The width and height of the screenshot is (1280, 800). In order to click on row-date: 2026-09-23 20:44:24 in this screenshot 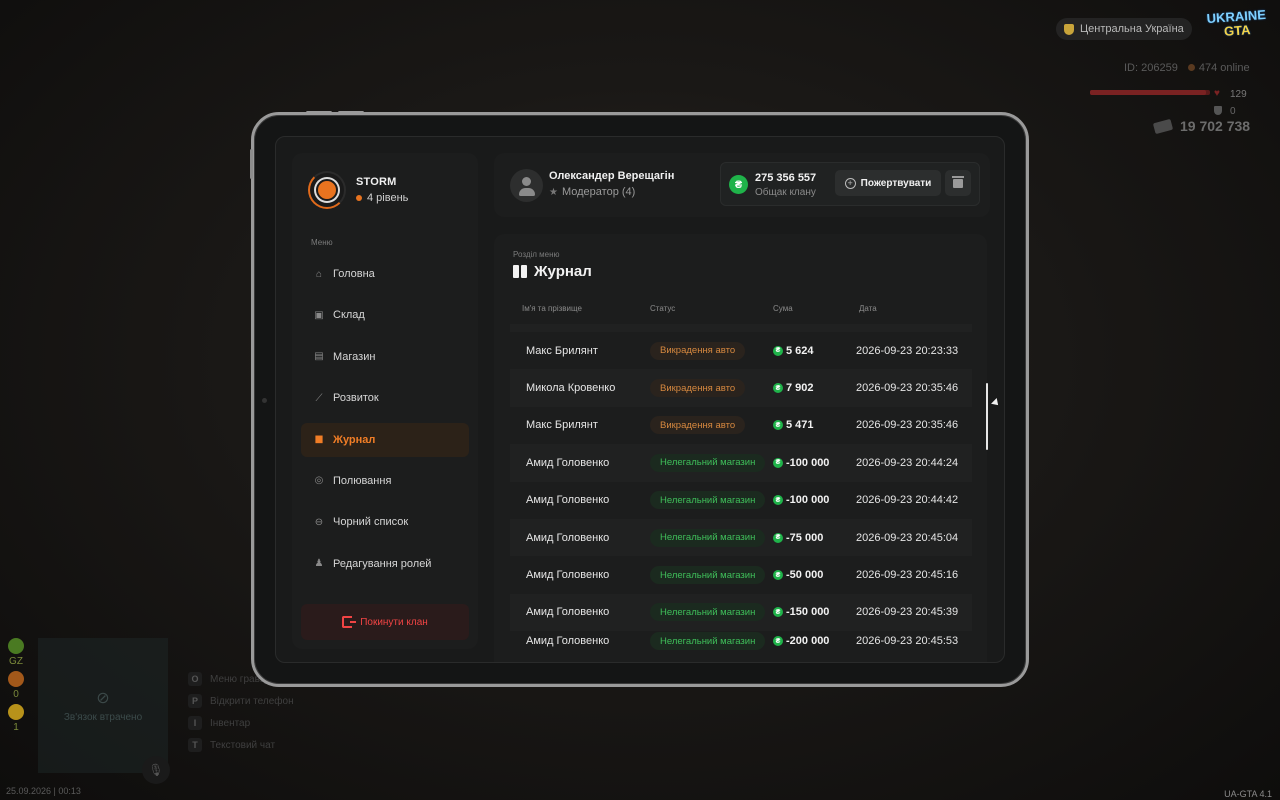, I will do `click(907, 462)`.